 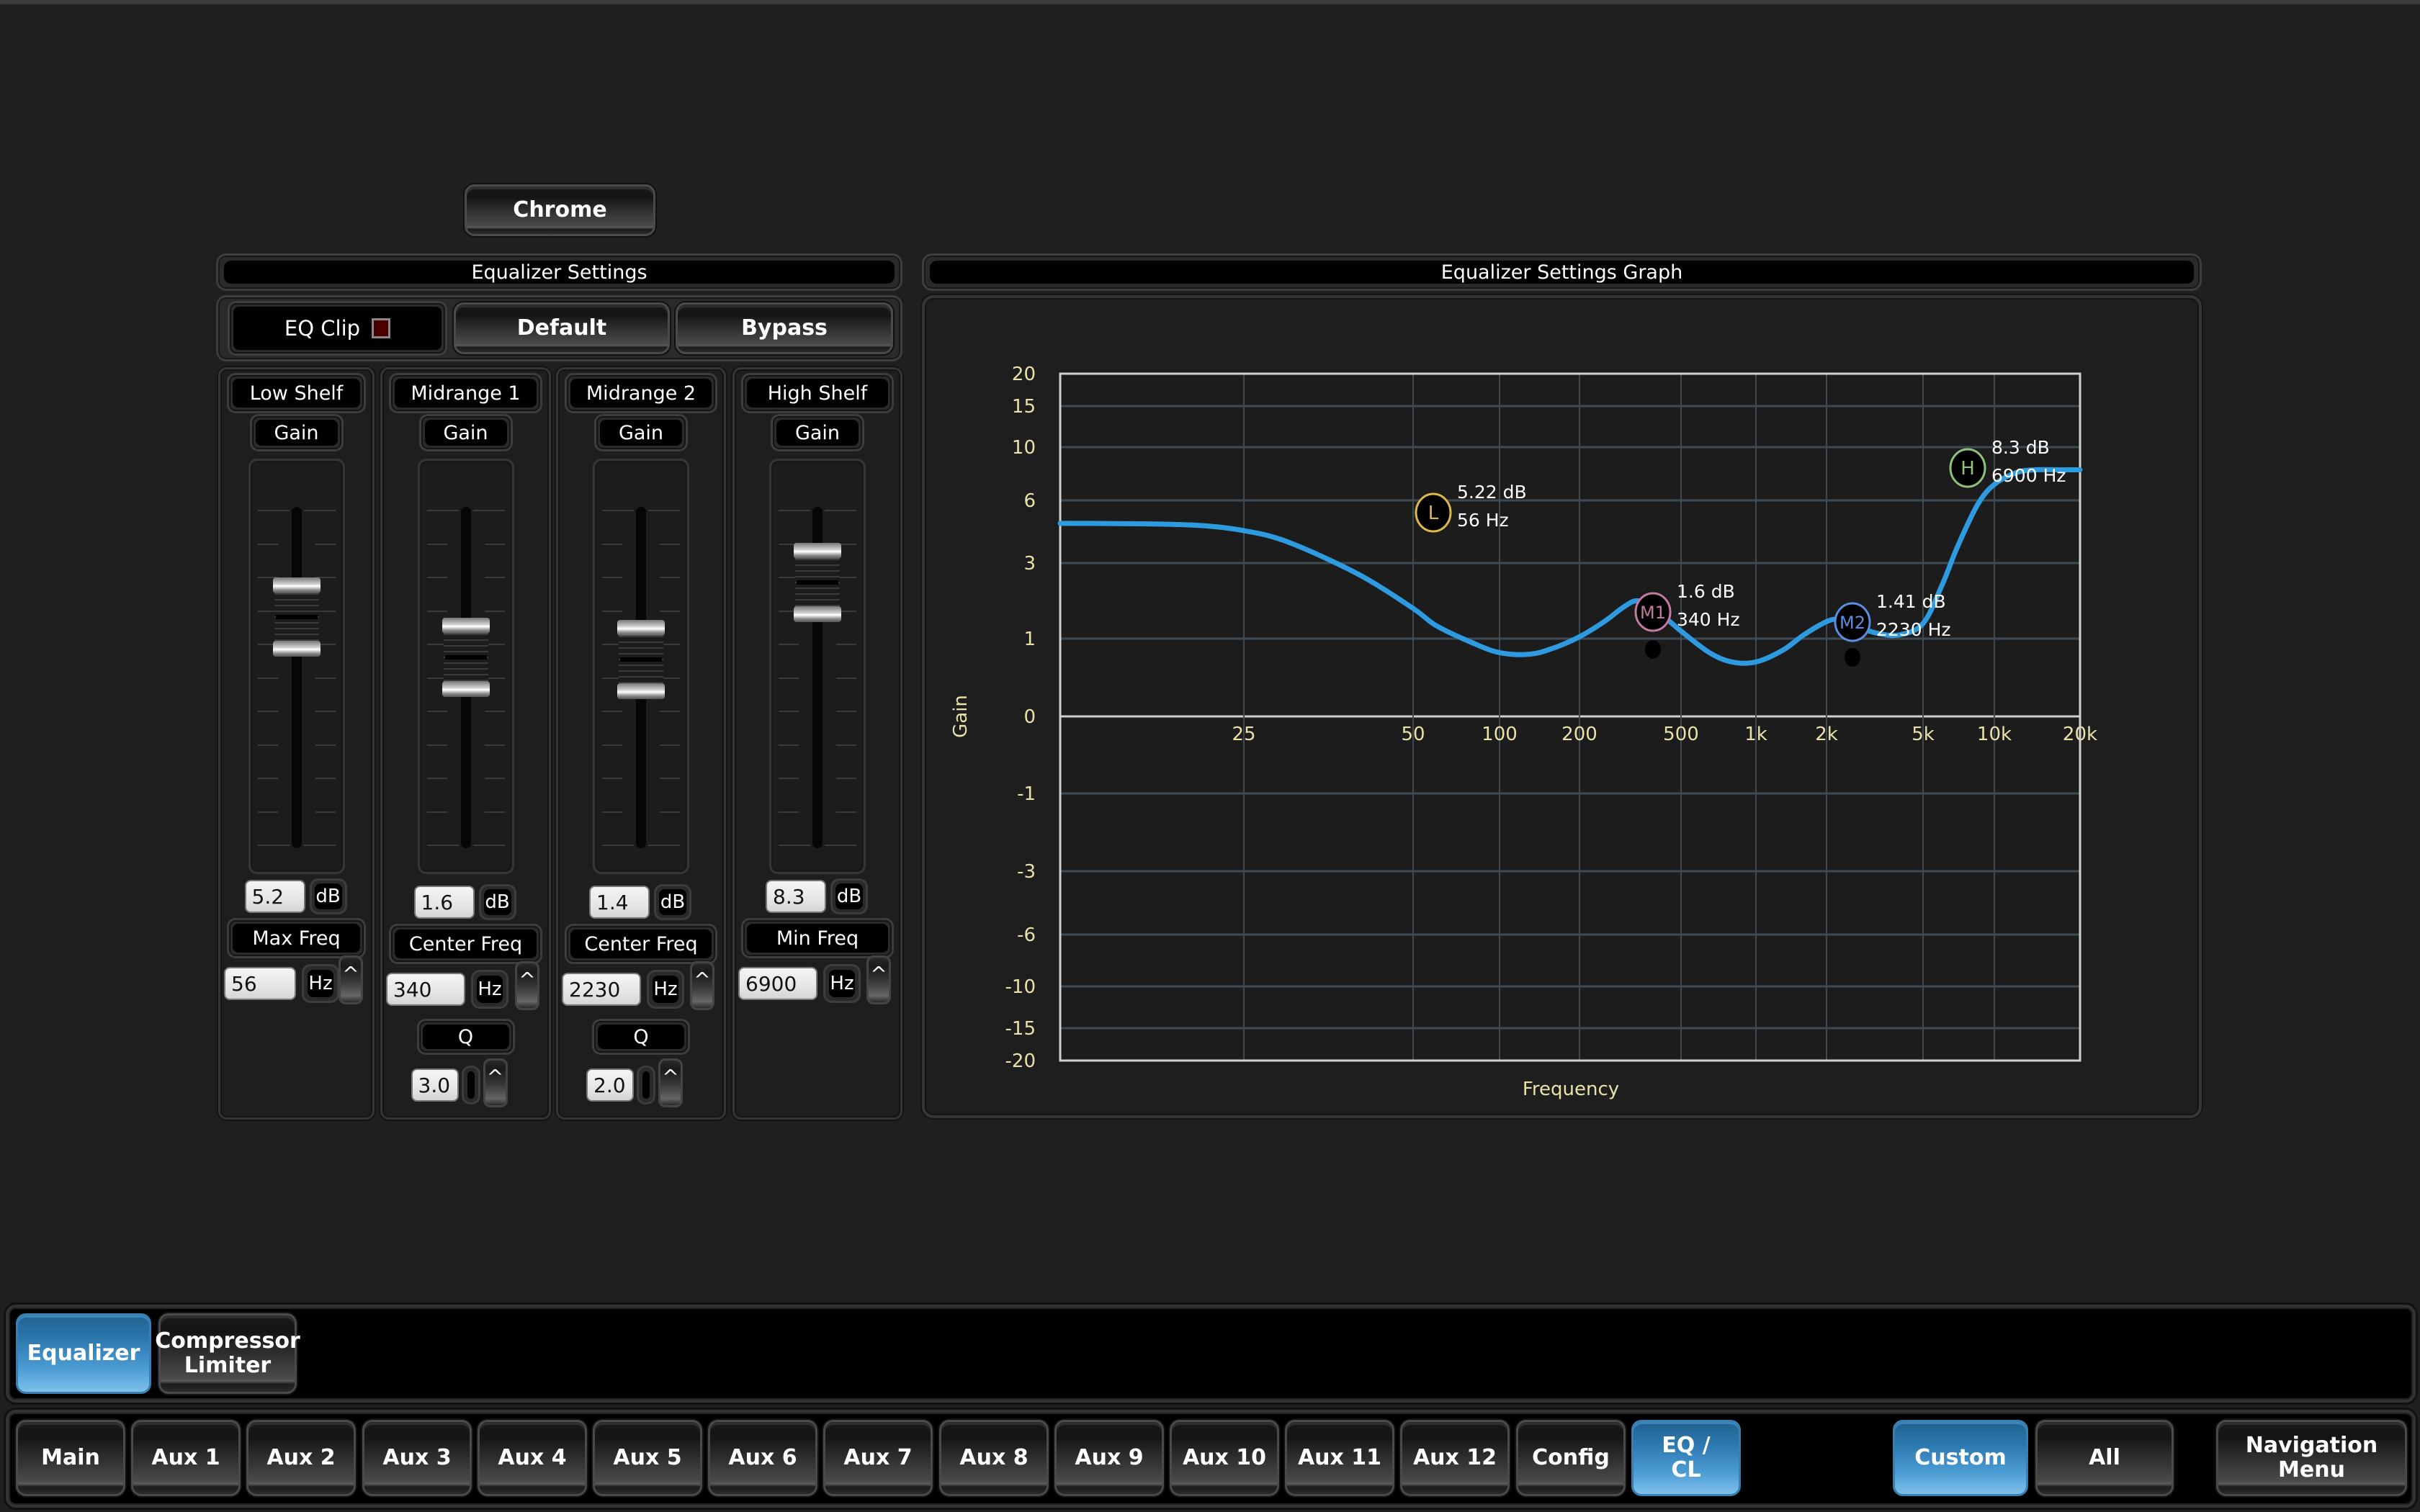 What do you see at coordinates (641, 432) in the screenshot?
I see `gain-label-midrange-2: Gain` at bounding box center [641, 432].